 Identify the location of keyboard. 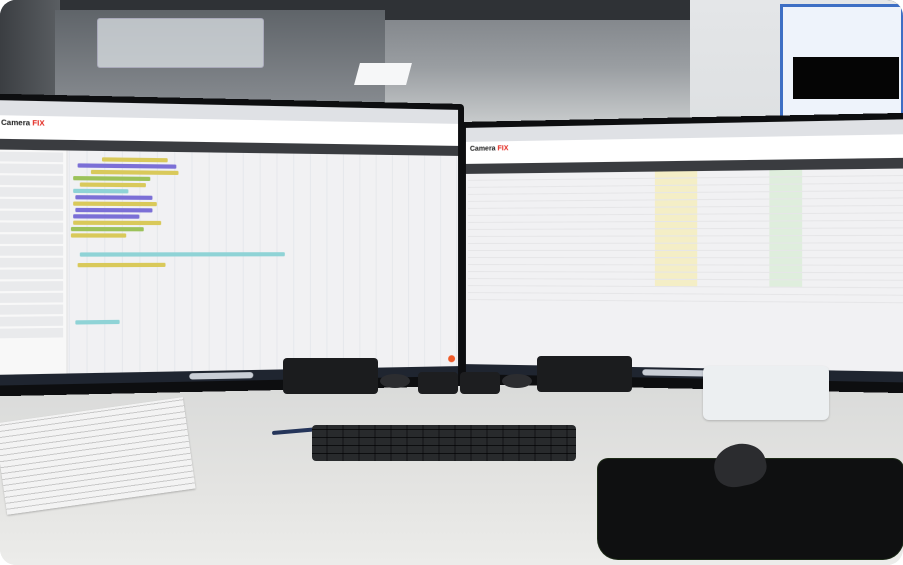
(444, 443).